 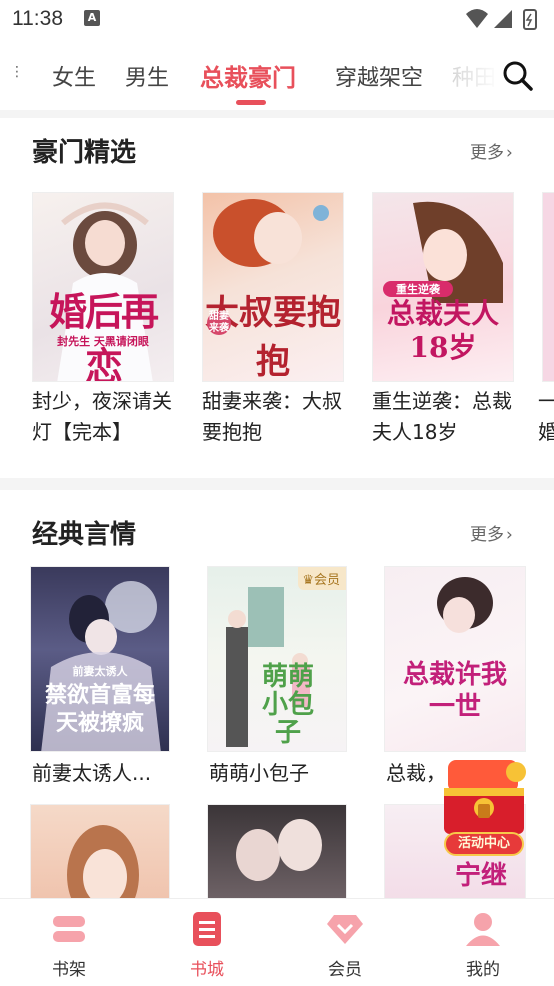 I want to click on tab-ceo-romance: 总裁豪门, so click(x=248, y=75).